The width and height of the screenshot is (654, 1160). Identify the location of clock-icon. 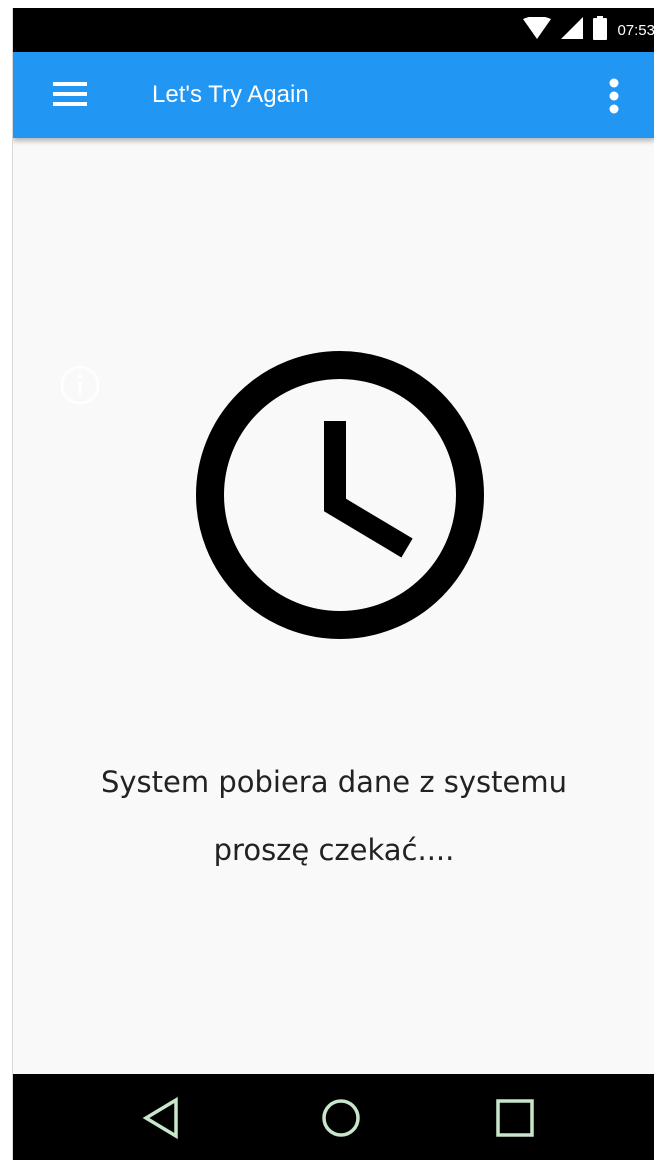
(340, 495).